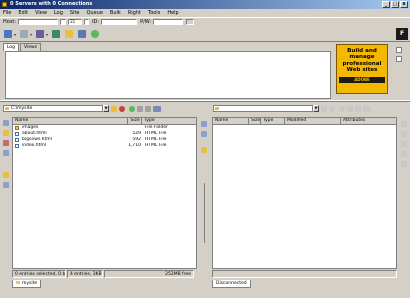 Image resolution: width=410 pixels, height=298 pixels. I want to click on site-manager-icon, so click(56, 34).